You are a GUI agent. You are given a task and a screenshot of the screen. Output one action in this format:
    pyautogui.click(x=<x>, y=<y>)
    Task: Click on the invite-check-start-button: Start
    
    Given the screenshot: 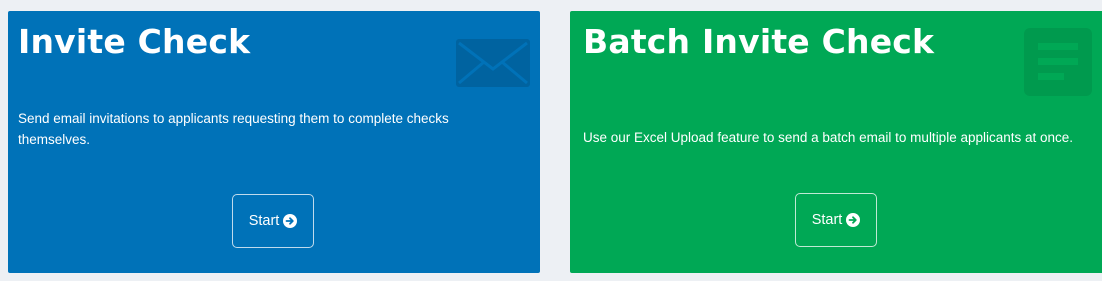 What is the action you would take?
    pyautogui.click(x=273, y=221)
    